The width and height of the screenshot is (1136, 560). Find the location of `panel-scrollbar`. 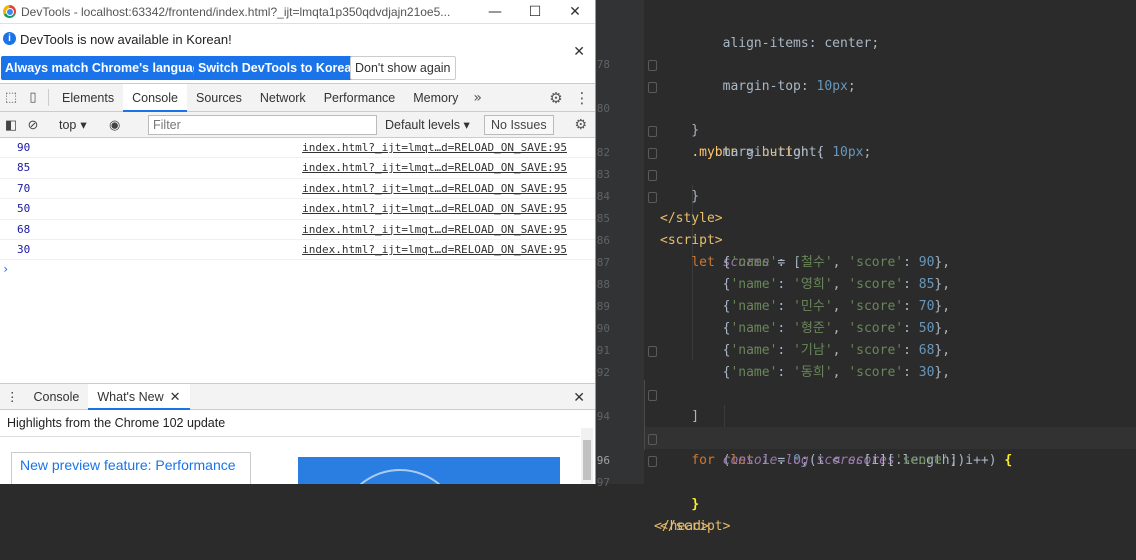

panel-scrollbar is located at coordinates (587, 456).